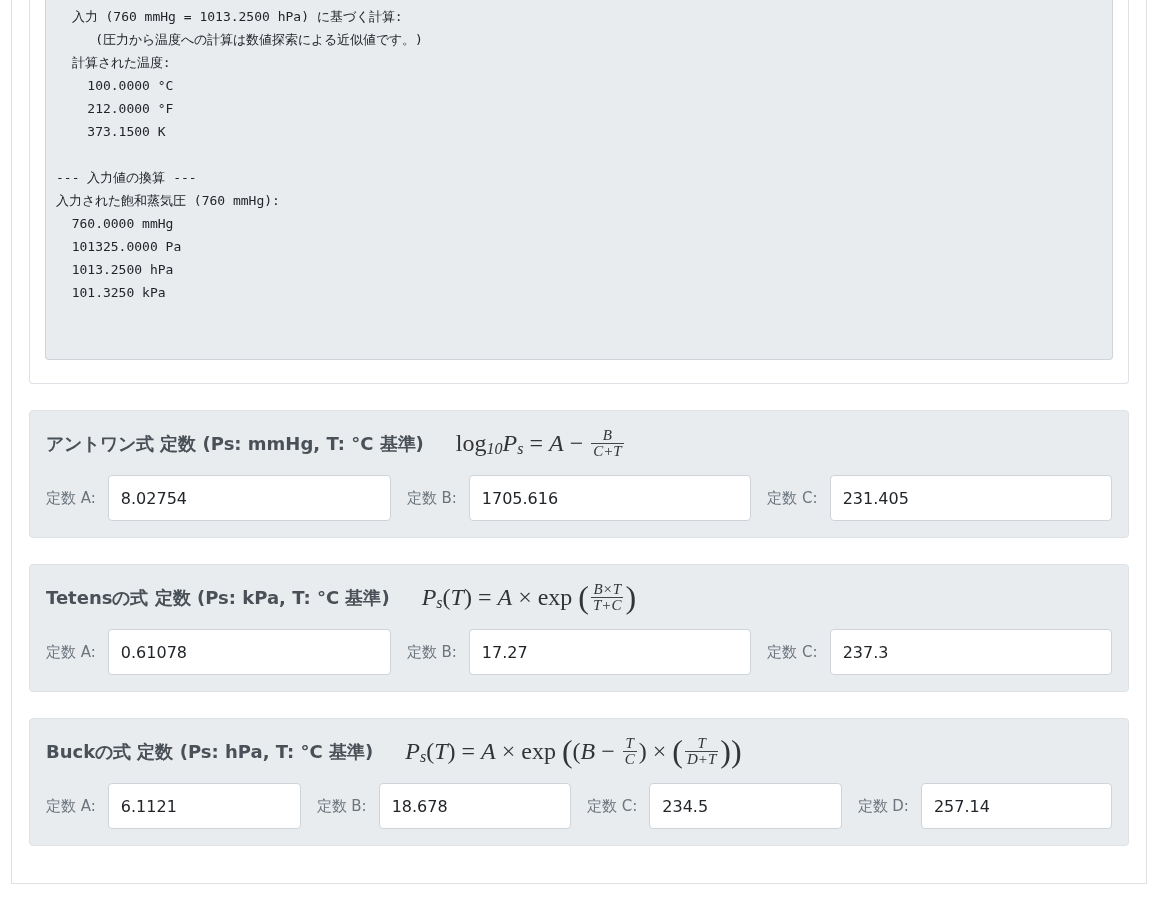  Describe the element at coordinates (474, 806) in the screenshot. I see `input-field: 18.678` at that location.